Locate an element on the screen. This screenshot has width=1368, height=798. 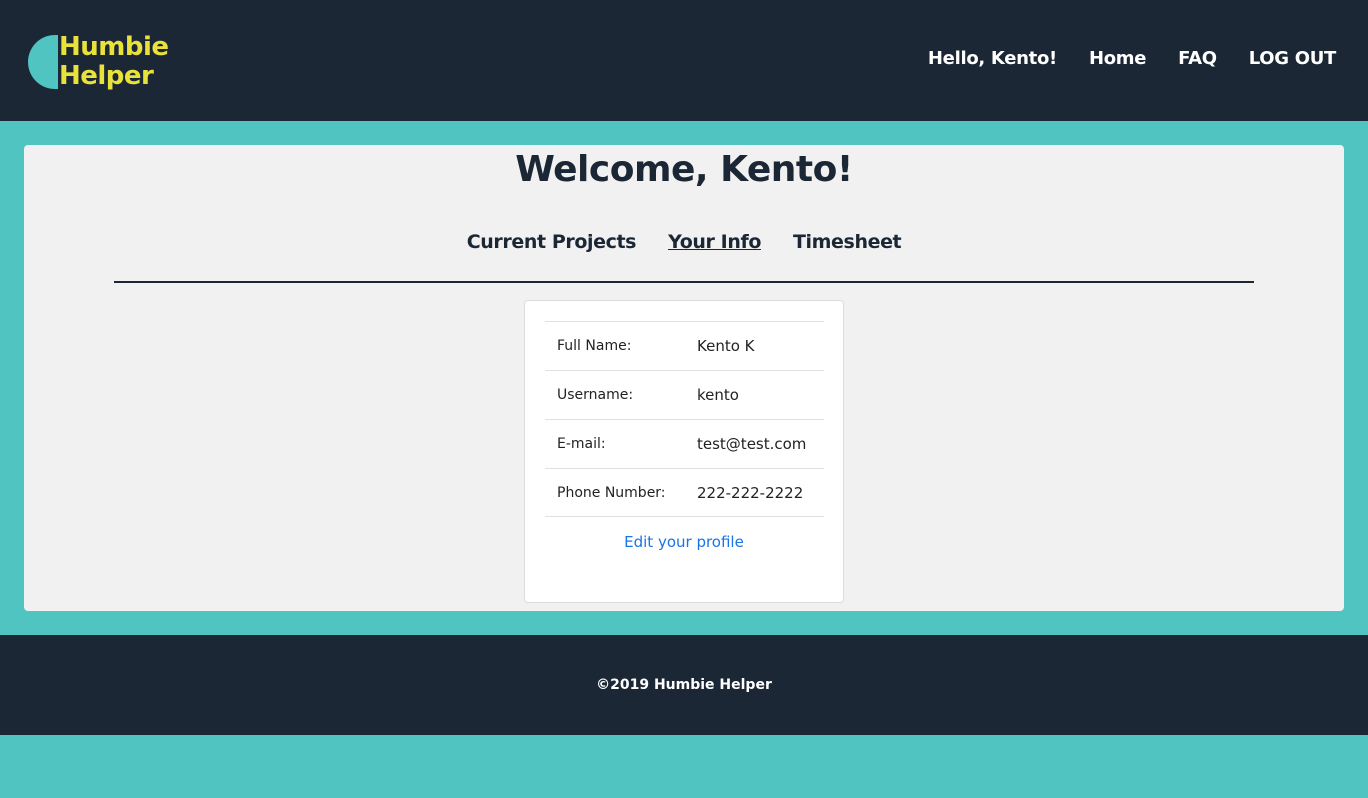
logo: Humbie Helper is located at coordinates (108, 63).